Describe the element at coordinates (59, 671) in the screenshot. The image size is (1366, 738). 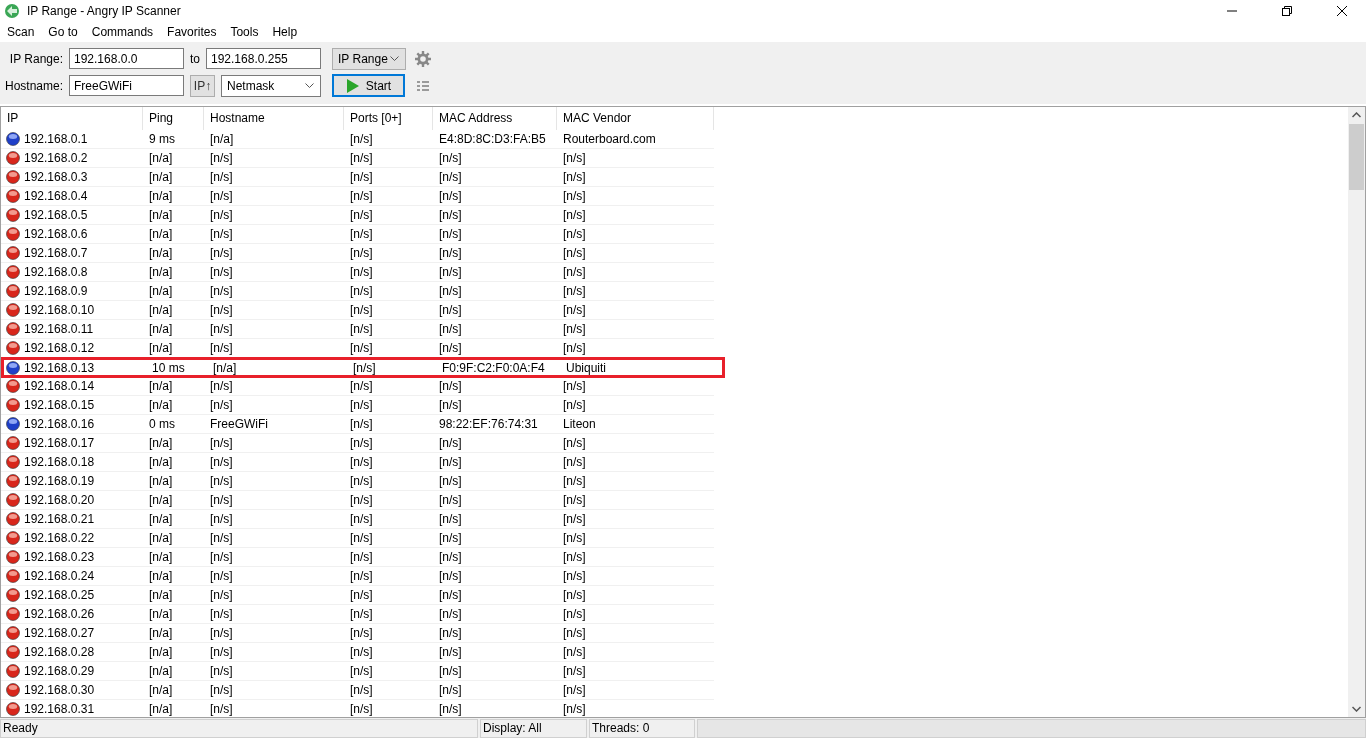
I see `ip-cell: 192.168.0.29` at that location.